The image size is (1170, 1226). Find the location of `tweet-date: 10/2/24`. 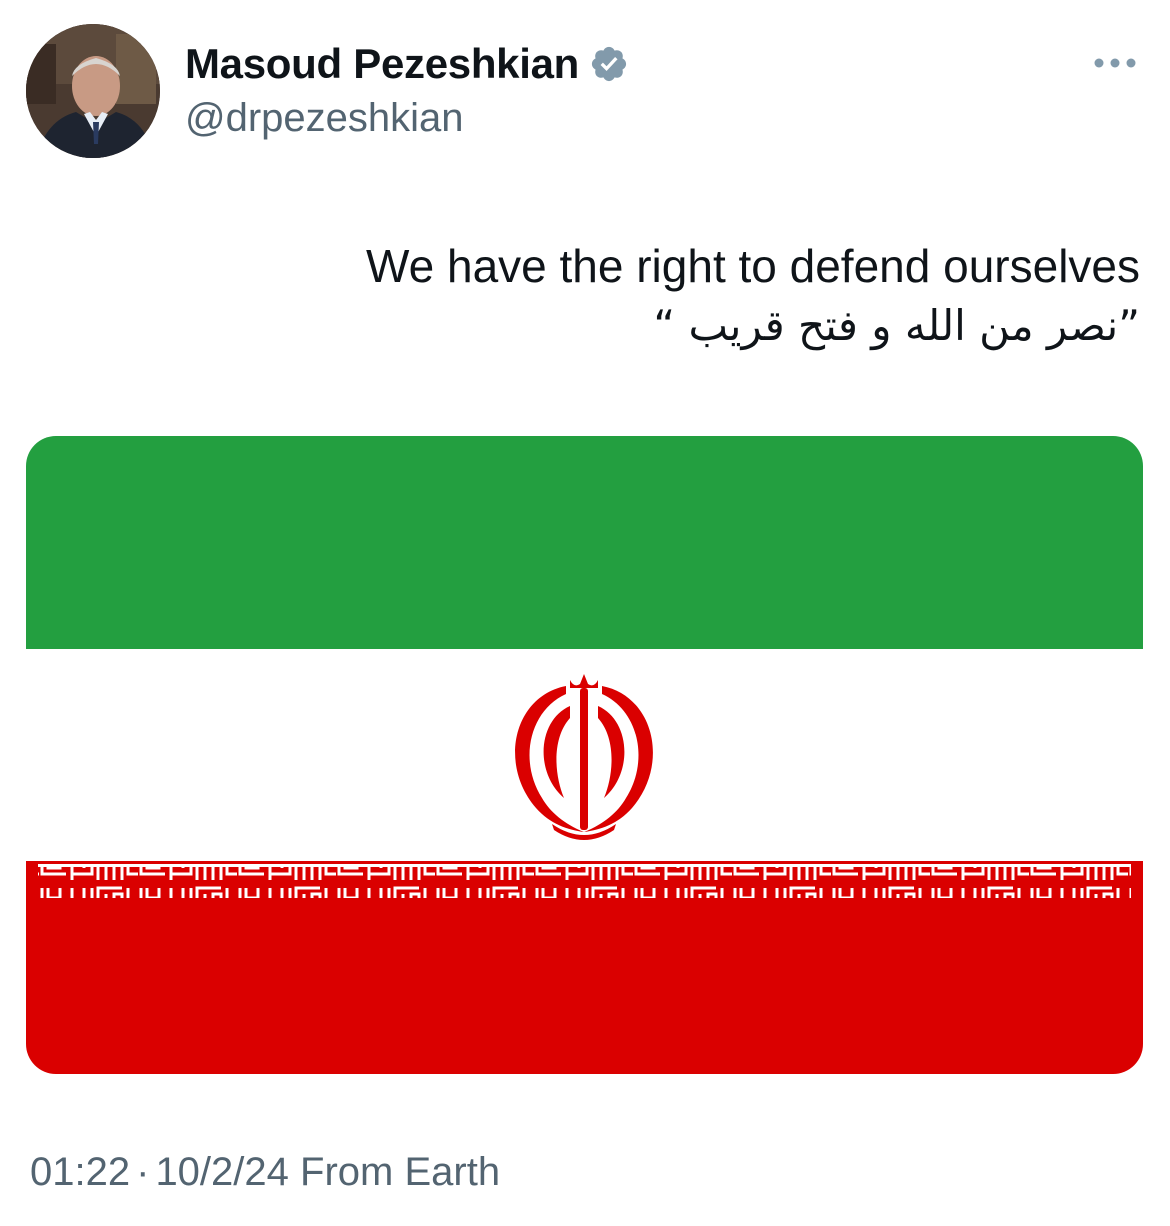

tweet-date: 10/2/24 is located at coordinates (221, 1172).